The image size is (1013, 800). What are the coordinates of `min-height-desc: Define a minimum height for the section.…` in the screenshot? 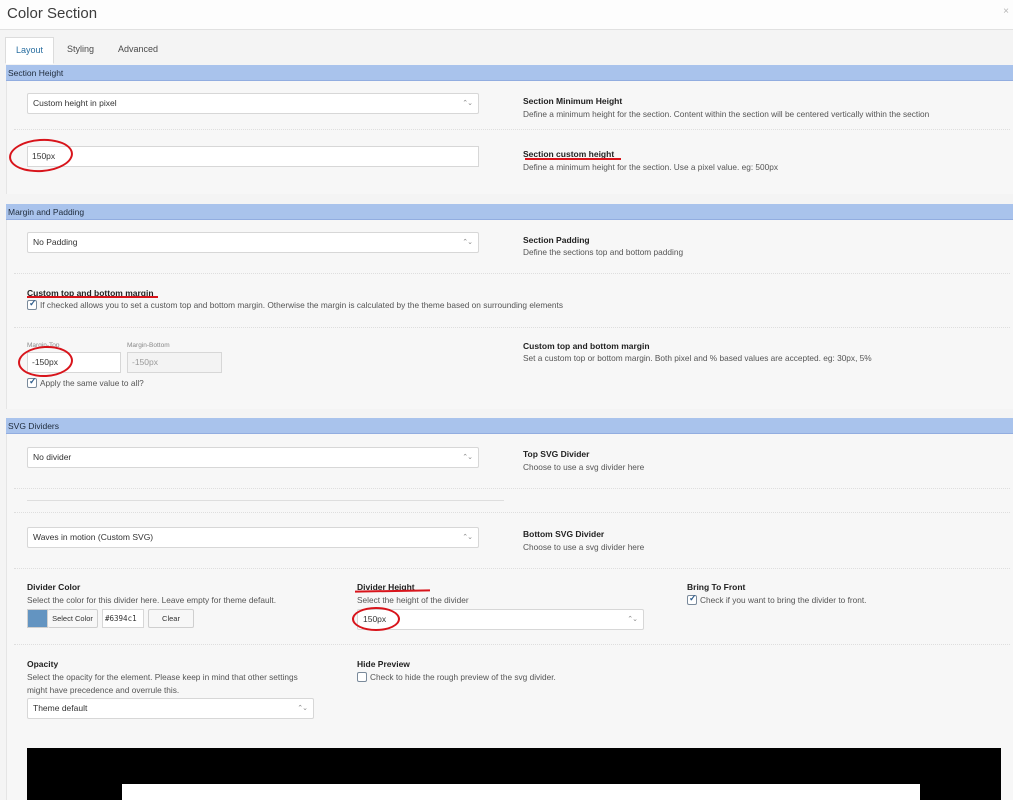 It's located at (726, 114).